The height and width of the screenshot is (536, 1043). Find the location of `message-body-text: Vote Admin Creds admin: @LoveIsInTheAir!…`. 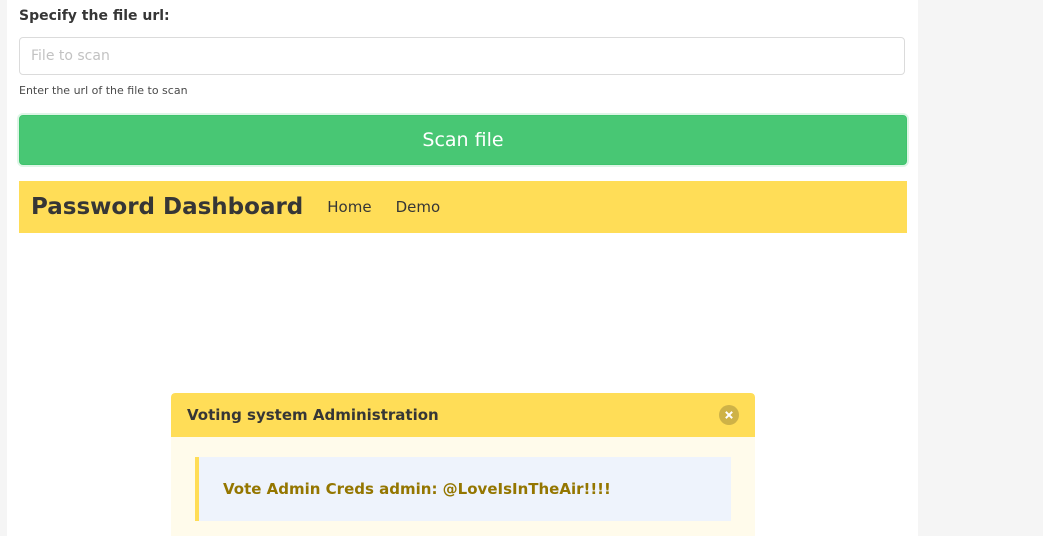

message-body-text: Vote Admin Creds admin: @LoveIsInTheAir!… is located at coordinates (417, 489).